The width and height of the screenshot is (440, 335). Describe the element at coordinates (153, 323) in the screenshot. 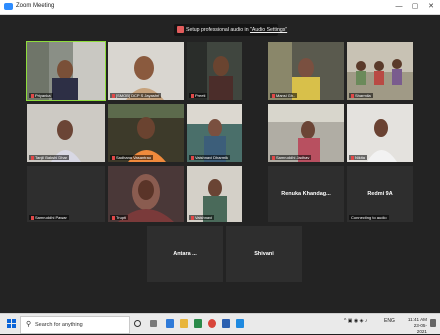

I see `task-view-icon` at that location.